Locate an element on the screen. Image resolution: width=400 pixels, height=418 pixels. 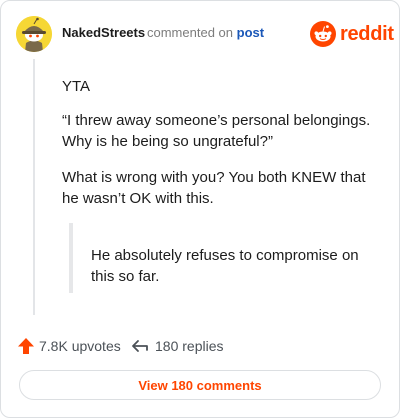
thread-line is located at coordinates (34, 187).